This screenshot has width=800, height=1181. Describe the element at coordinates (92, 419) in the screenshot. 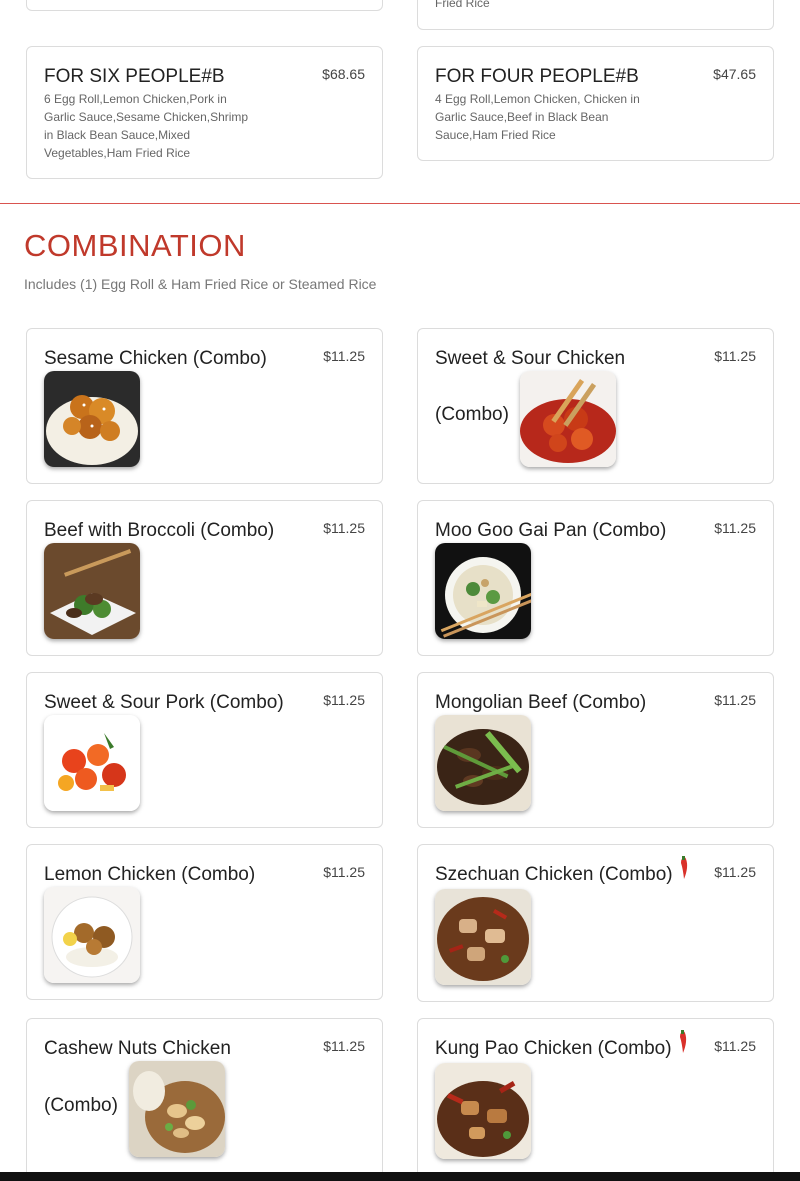

I see `sesame-chicken-photo` at that location.